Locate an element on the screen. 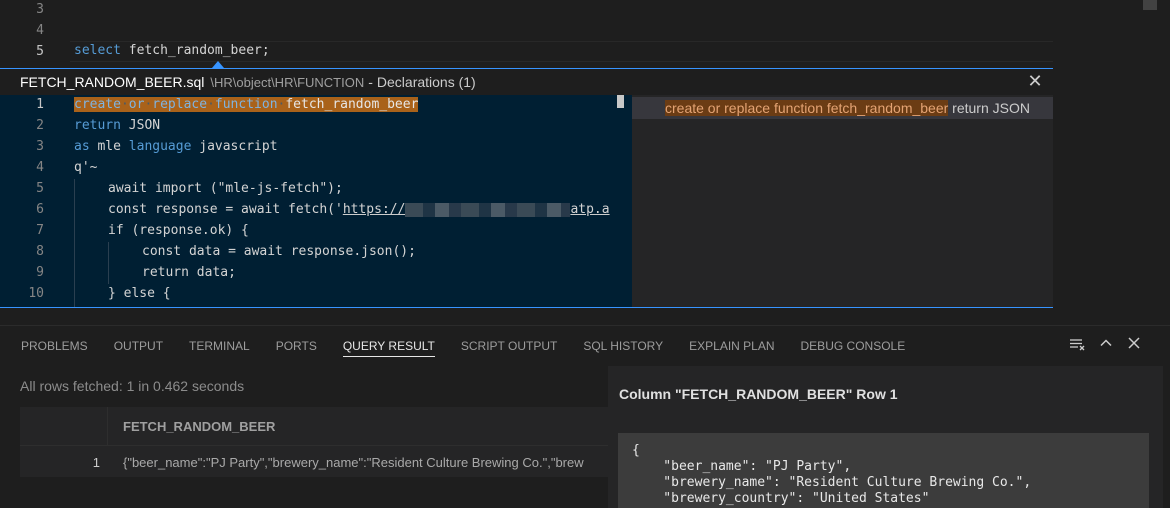 Image resolution: width=1170 pixels, height=508 pixels. code-line-4: q'~ is located at coordinates (85, 168).